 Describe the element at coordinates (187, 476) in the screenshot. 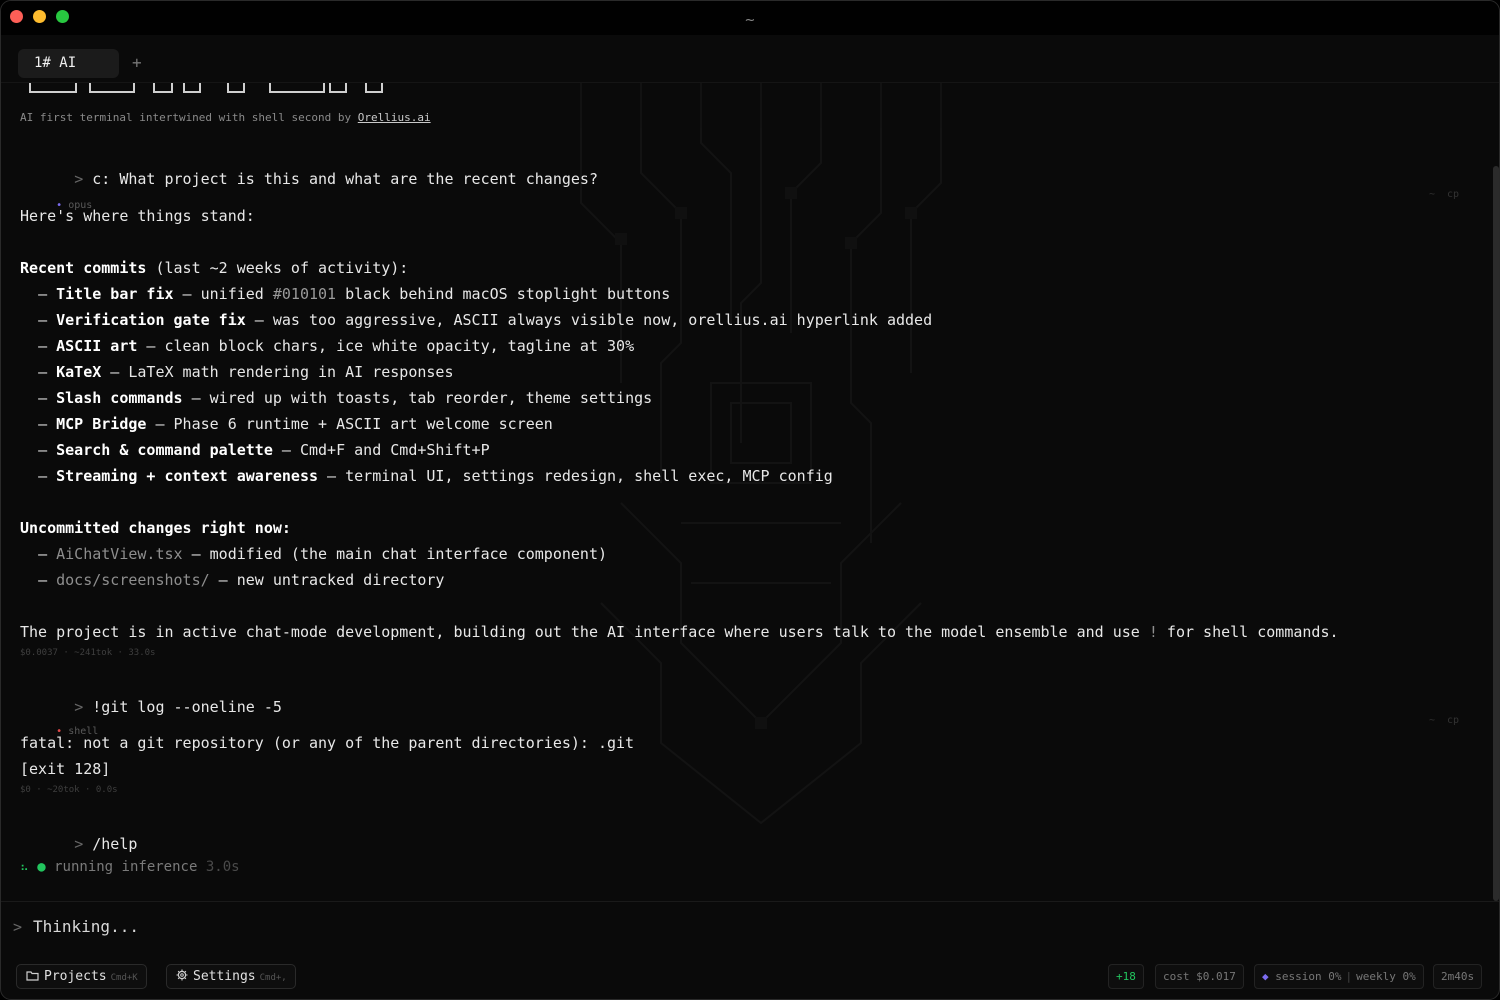

I see `commit-title: Streaming + context awareness` at that location.